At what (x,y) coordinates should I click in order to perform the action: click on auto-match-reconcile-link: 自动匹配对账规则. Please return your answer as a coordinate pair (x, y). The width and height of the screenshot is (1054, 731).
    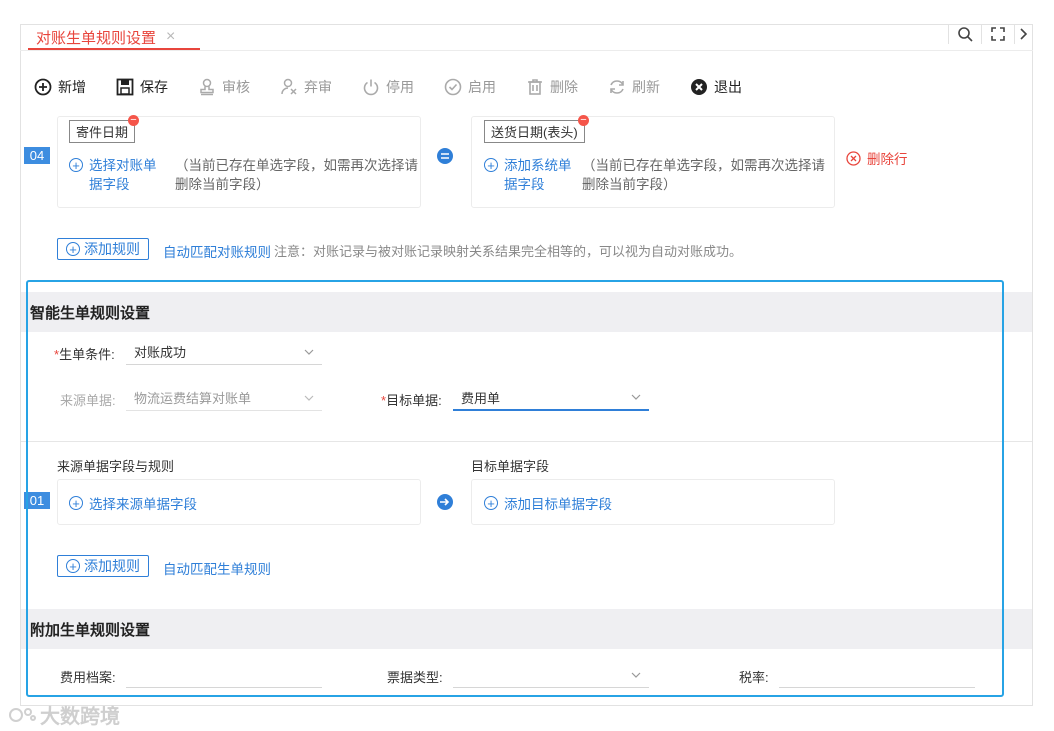
    Looking at the image, I should click on (217, 251).